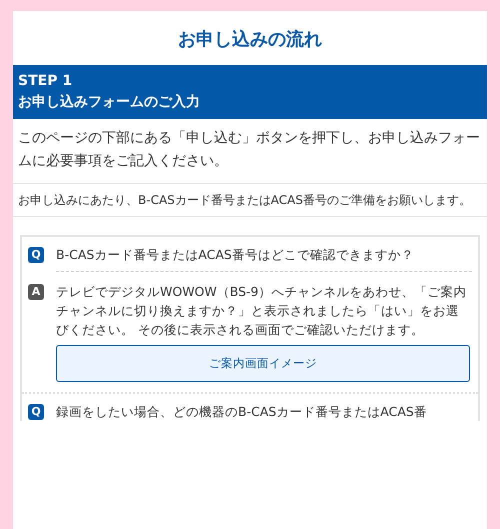 The image size is (500, 529). What do you see at coordinates (250, 200) in the screenshot?
I see `note-text: お申し込みにあたり、B-CASカード番号またはACAS番号のご準備をお願いします。` at bounding box center [250, 200].